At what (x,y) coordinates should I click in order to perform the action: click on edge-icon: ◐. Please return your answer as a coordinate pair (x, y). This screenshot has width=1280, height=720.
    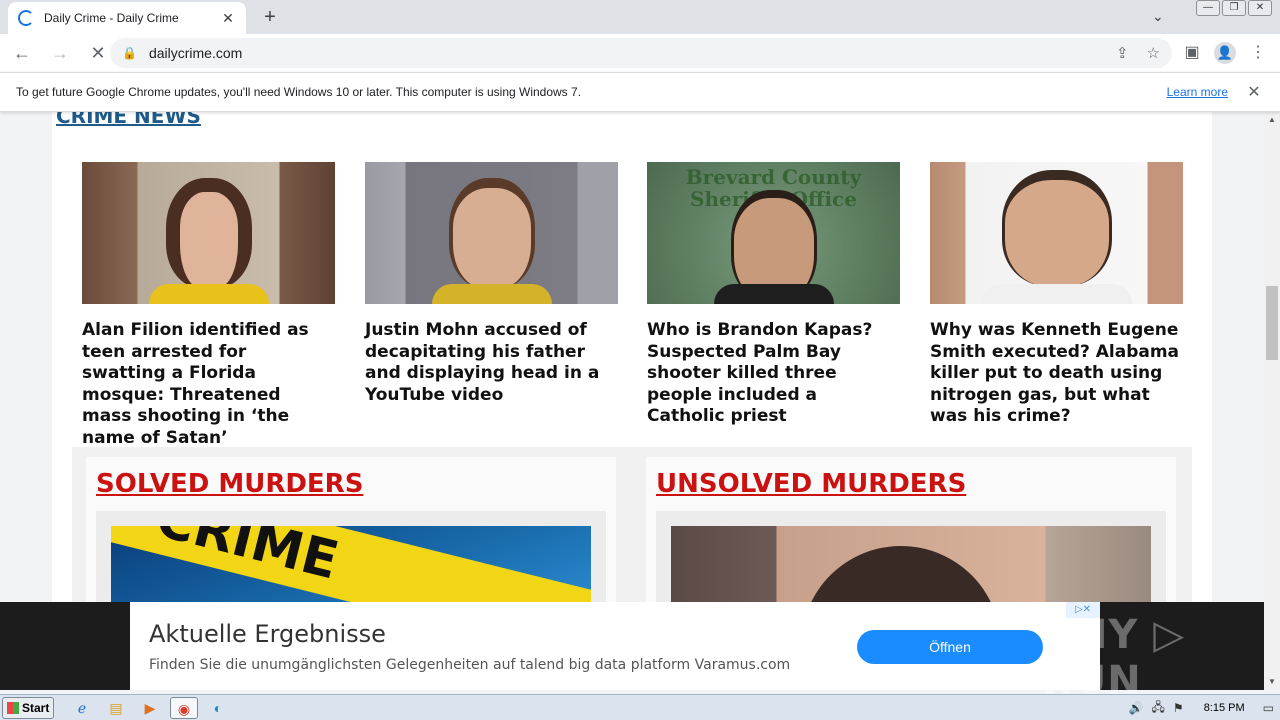
    Looking at the image, I should click on (218, 708).